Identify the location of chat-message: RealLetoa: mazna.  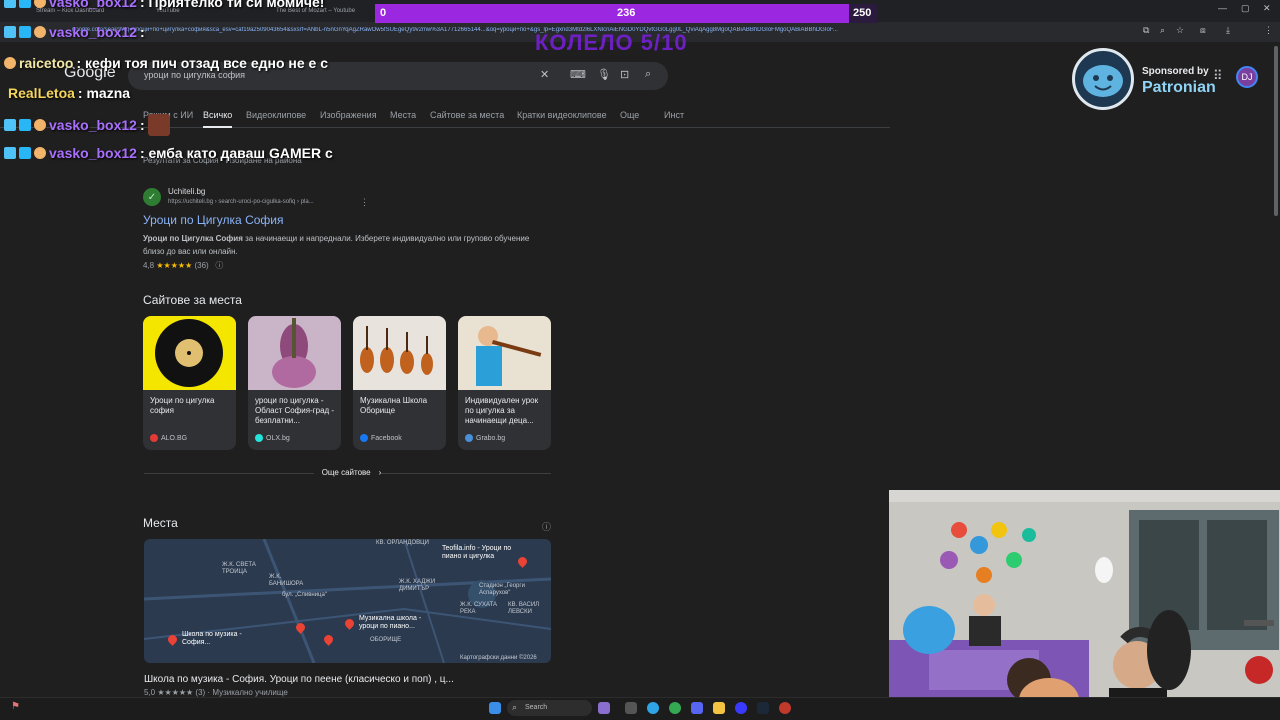
(69, 93).